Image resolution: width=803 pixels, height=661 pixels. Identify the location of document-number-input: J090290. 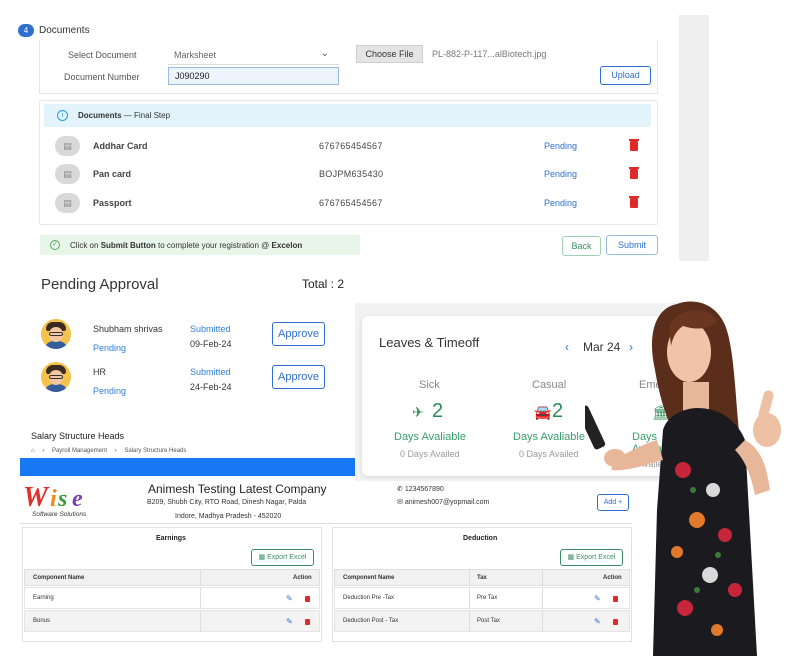
(253, 76).